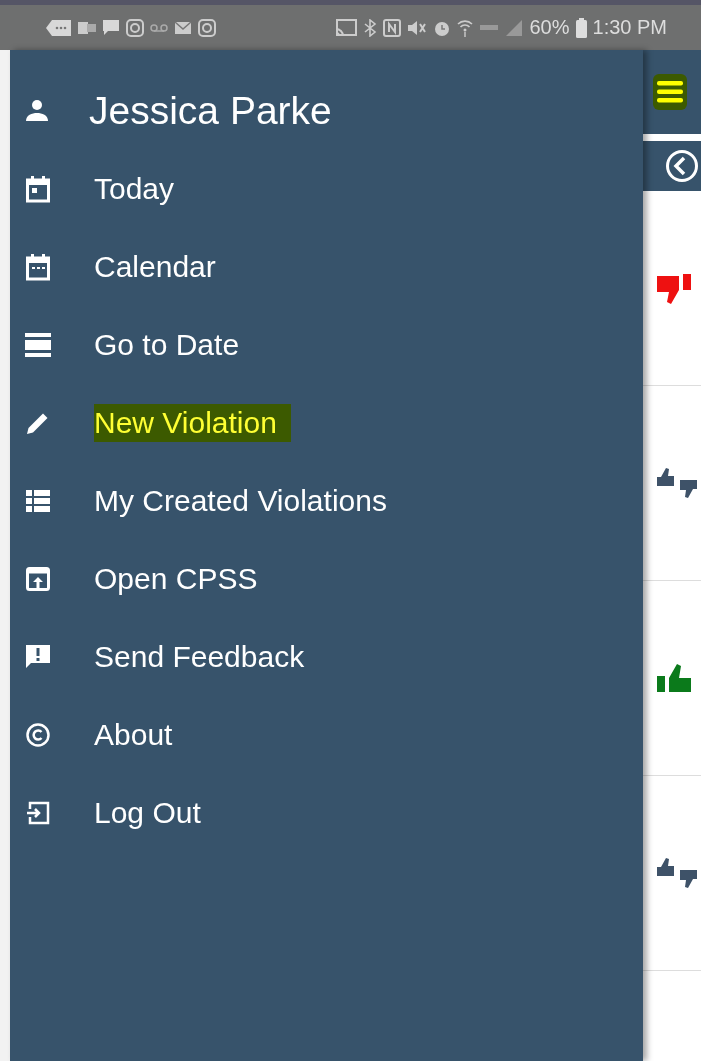 Image resolution: width=701 pixels, height=1061 pixels. What do you see at coordinates (111, 27) in the screenshot?
I see `chat-icon` at bounding box center [111, 27].